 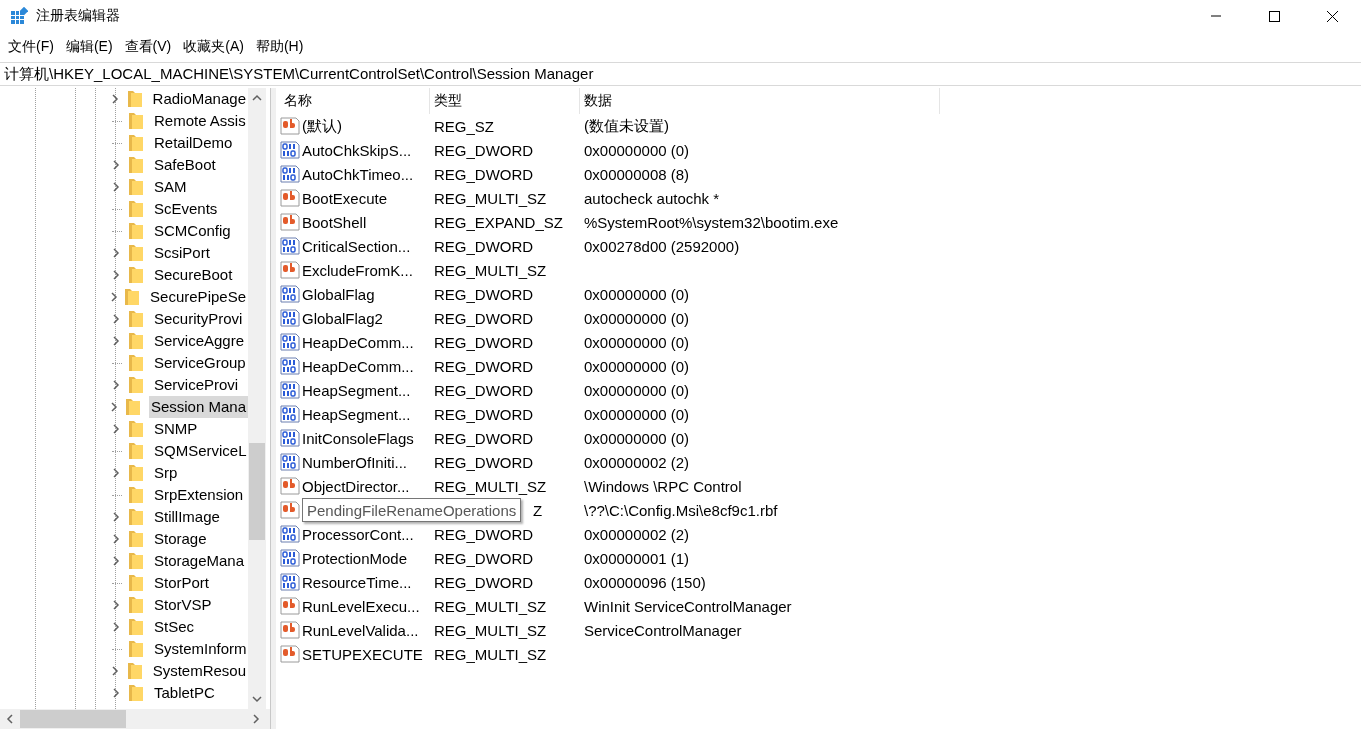 What do you see at coordinates (334, 222) in the screenshot?
I see `value-name: BootShell` at bounding box center [334, 222].